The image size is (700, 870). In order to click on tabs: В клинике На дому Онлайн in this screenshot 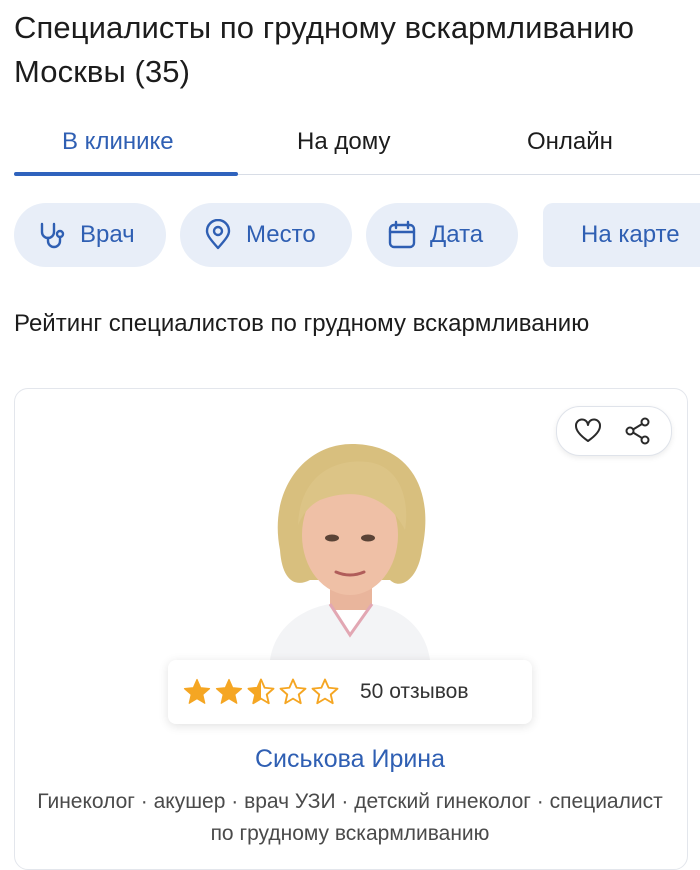, I will do `click(357, 147)`.